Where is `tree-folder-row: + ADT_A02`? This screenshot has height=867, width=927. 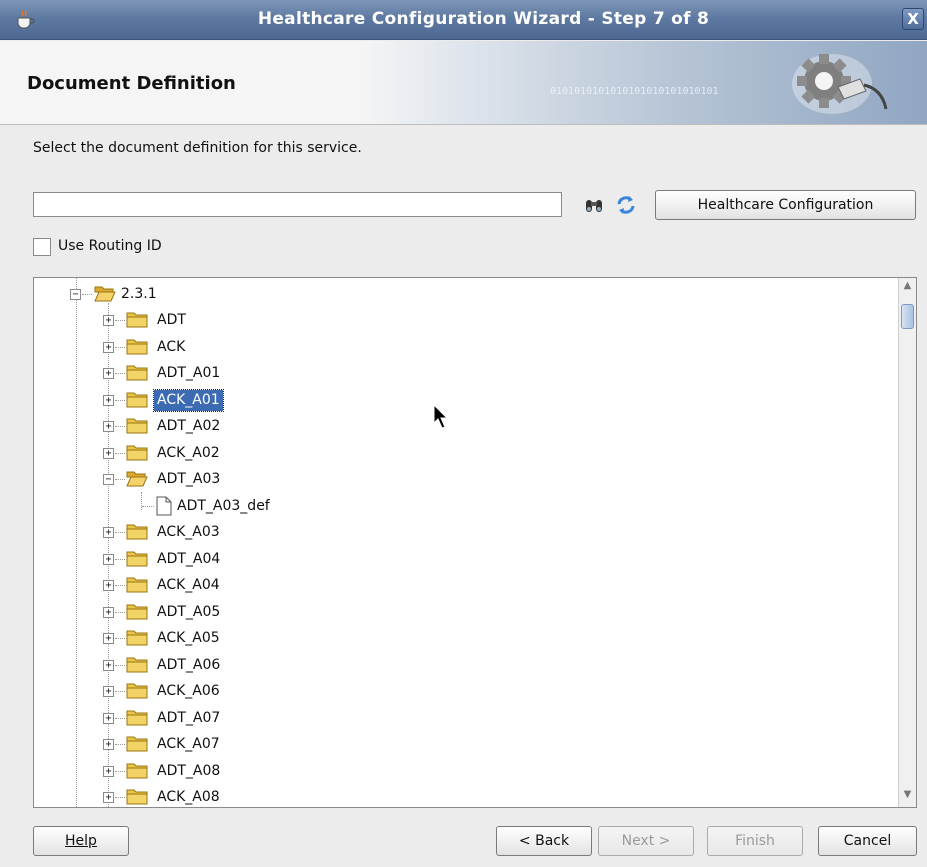 tree-folder-row: + ADT_A02 is located at coordinates (464, 426).